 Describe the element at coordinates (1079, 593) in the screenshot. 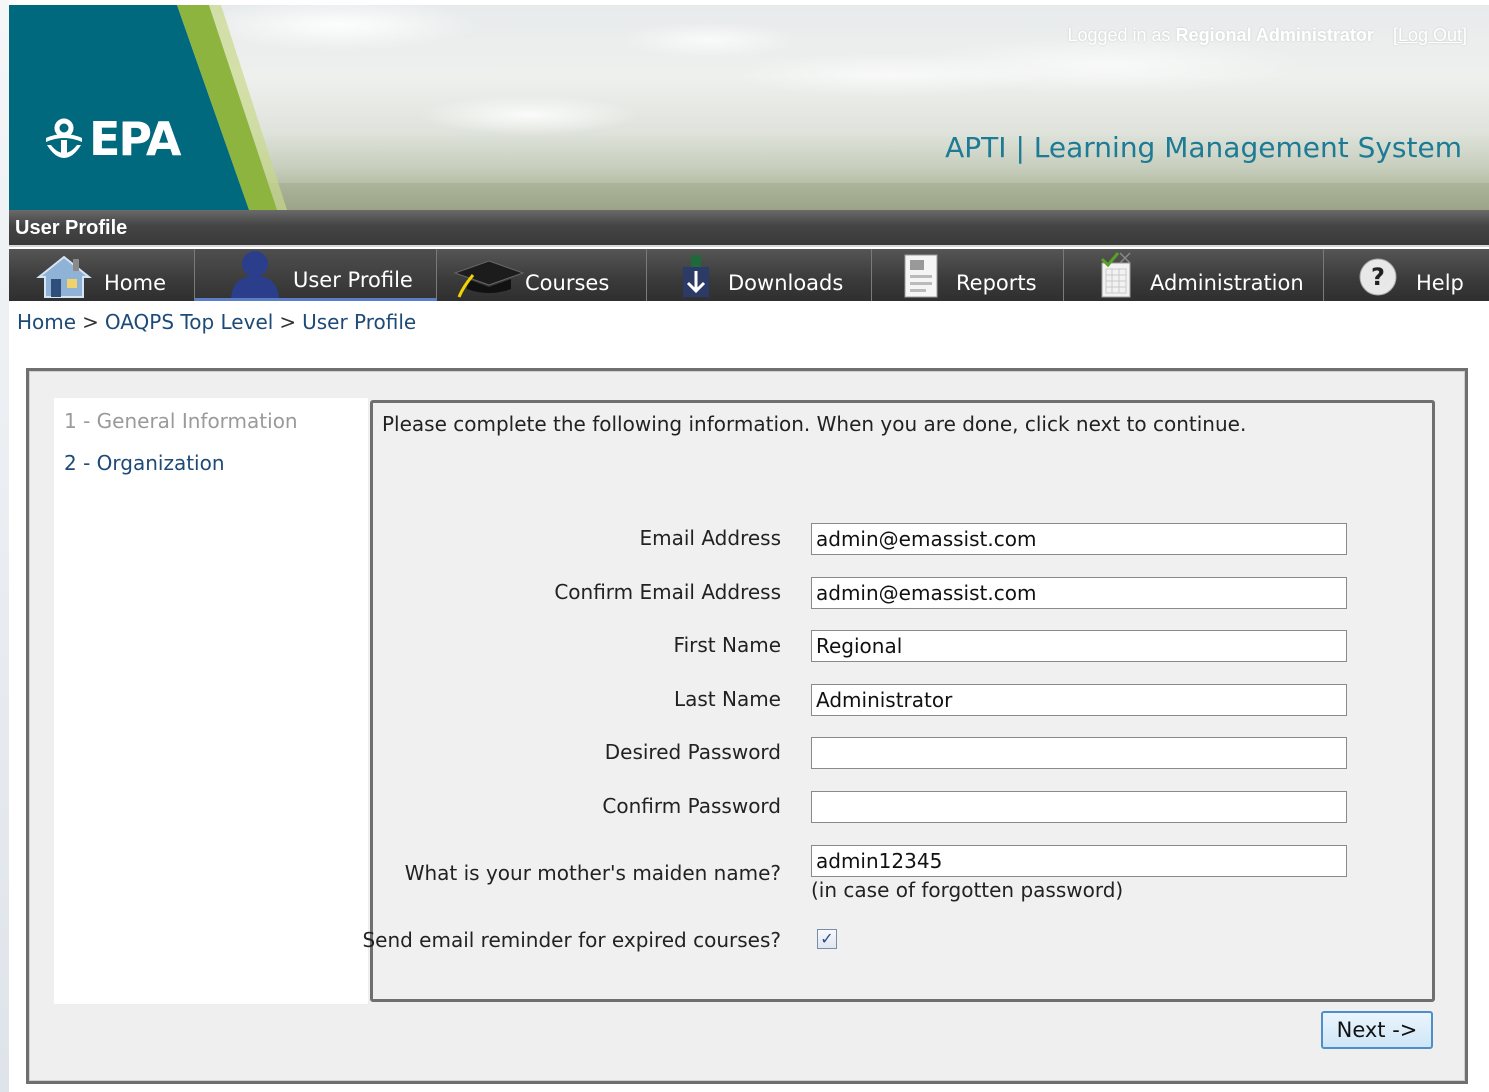

I see `confirm-email-field` at that location.